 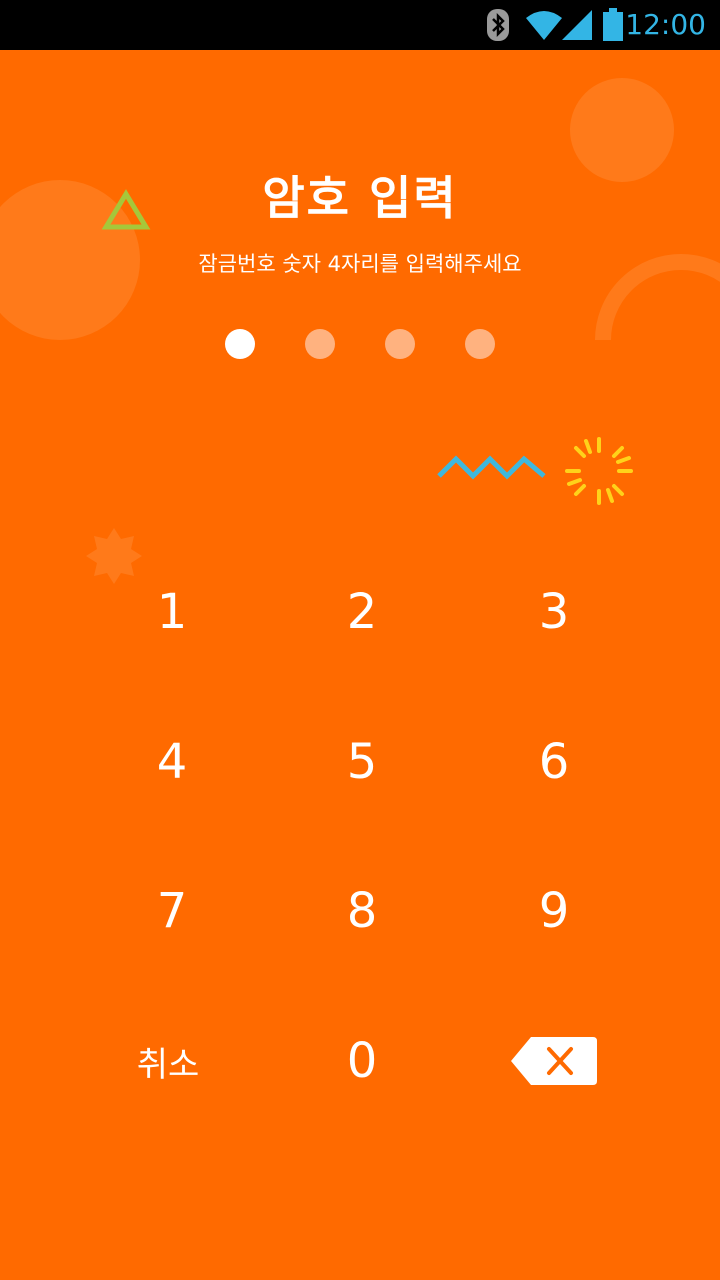 I want to click on zigzag-icon, so click(x=491, y=467).